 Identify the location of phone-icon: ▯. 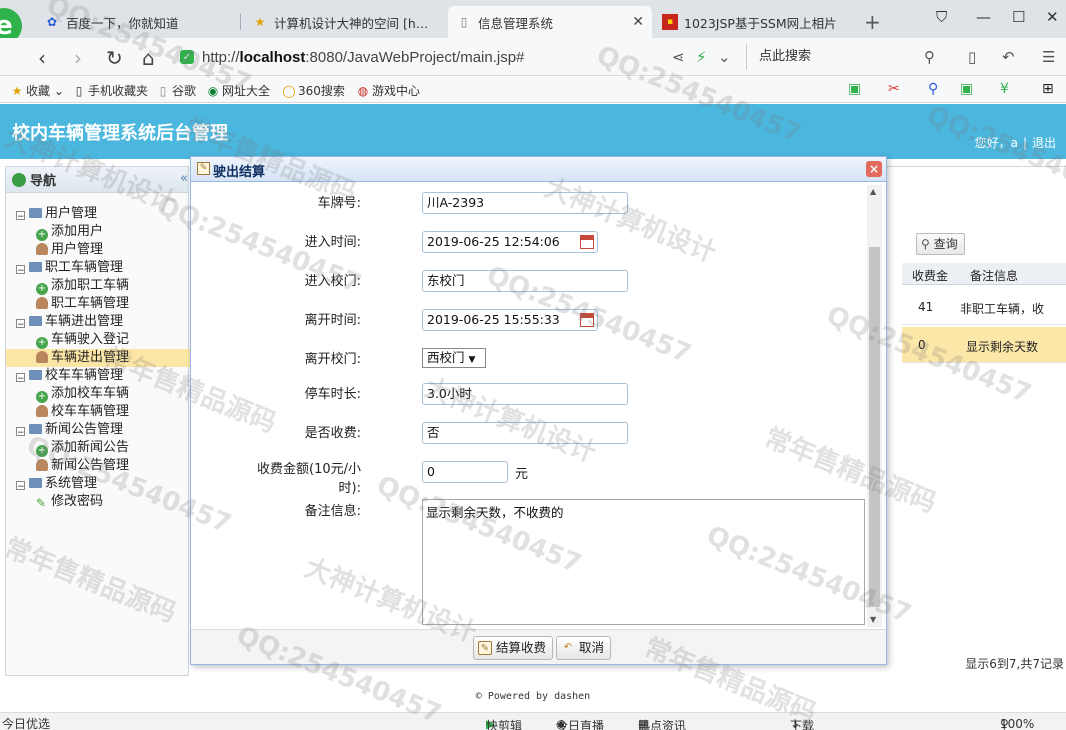
(972, 57).